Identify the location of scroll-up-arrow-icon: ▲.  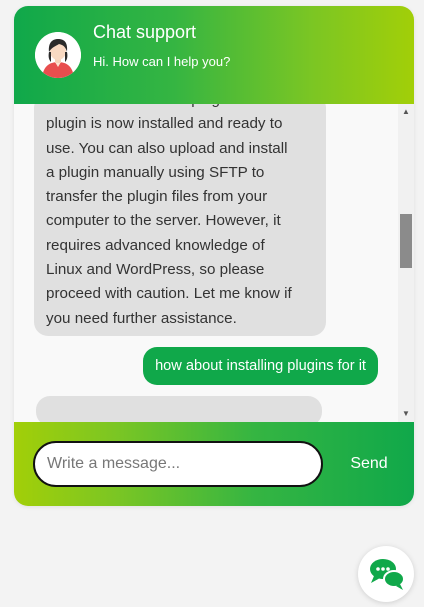
(406, 112).